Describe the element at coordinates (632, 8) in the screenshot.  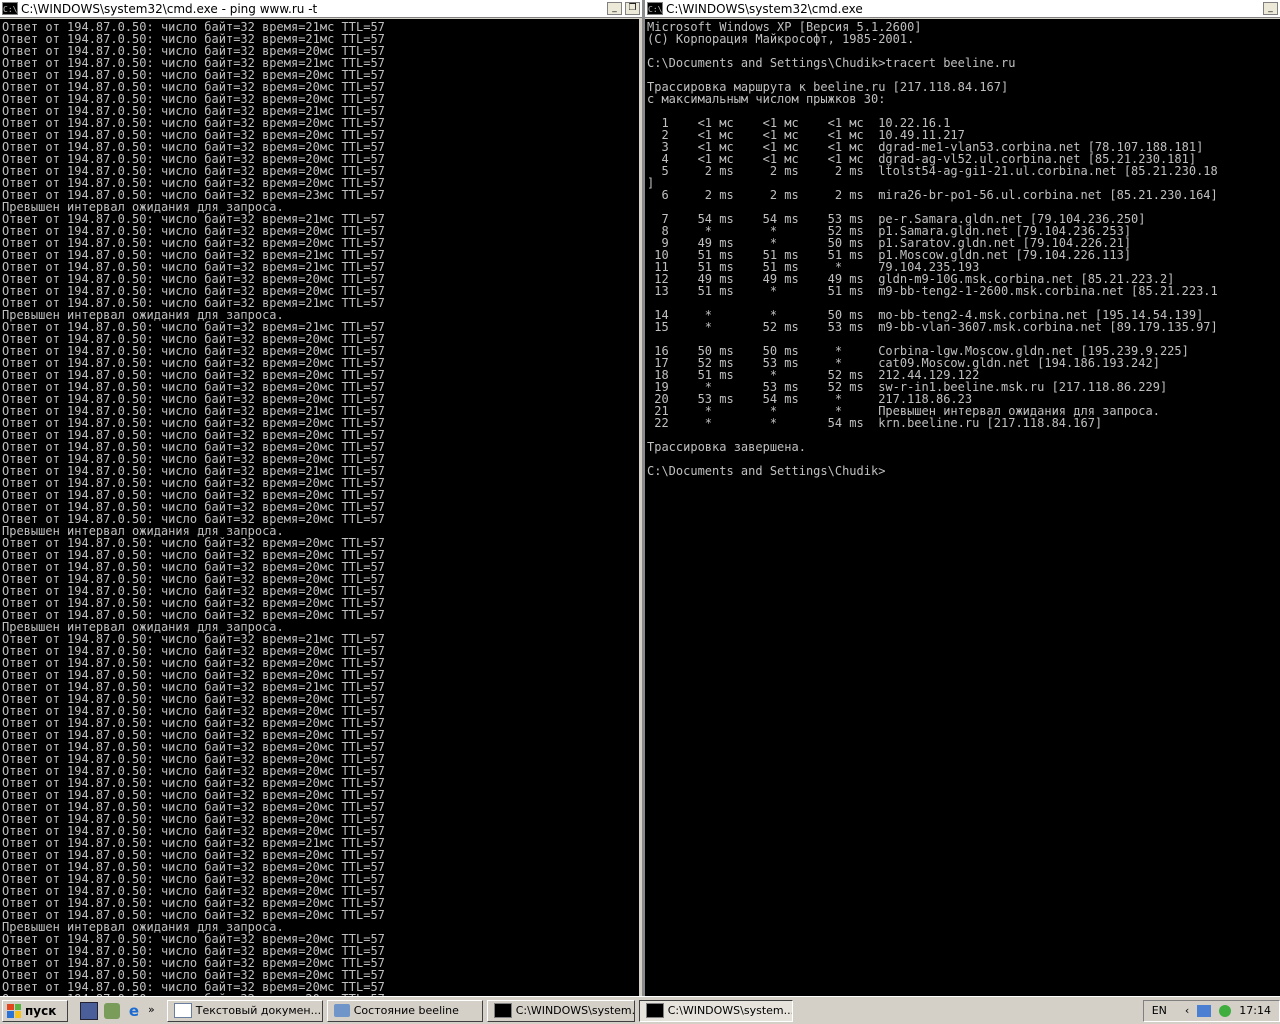
I see `restore-button: ❐` at that location.